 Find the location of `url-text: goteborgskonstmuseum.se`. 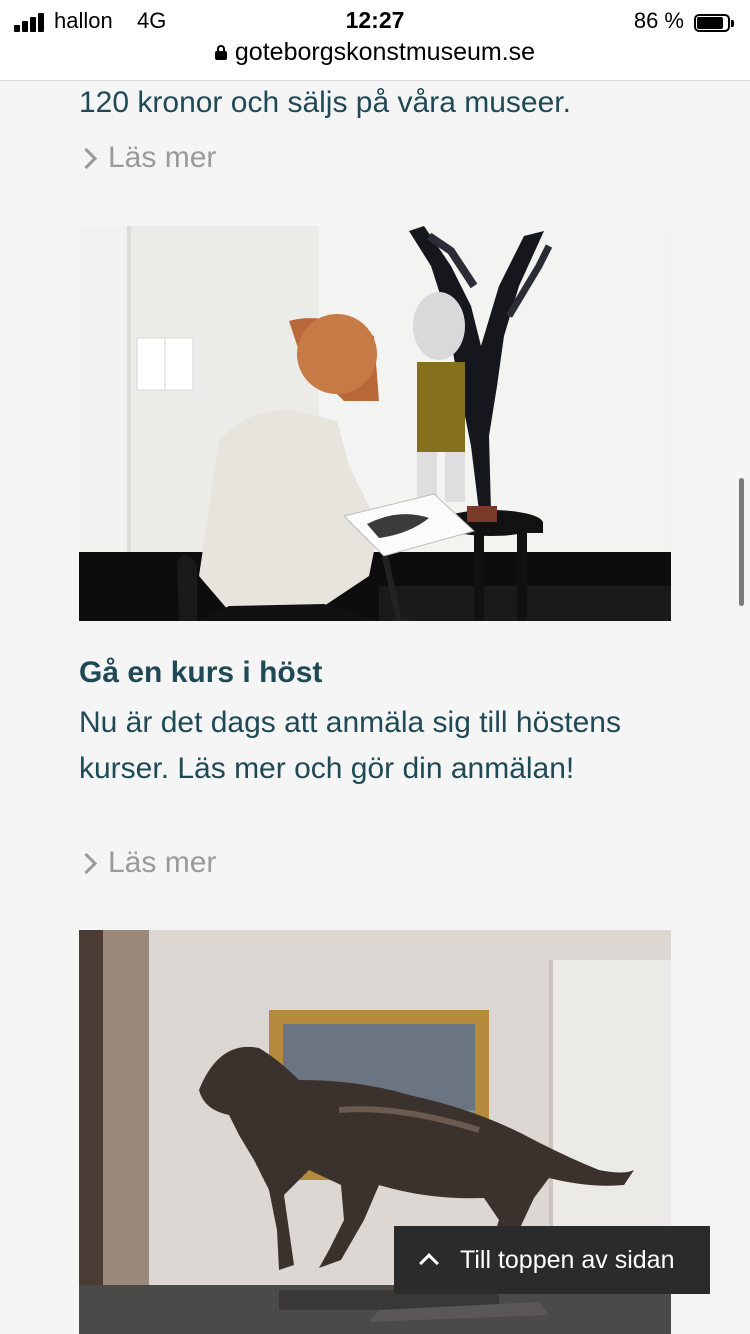

url-text: goteborgskonstmuseum.se is located at coordinates (385, 52).